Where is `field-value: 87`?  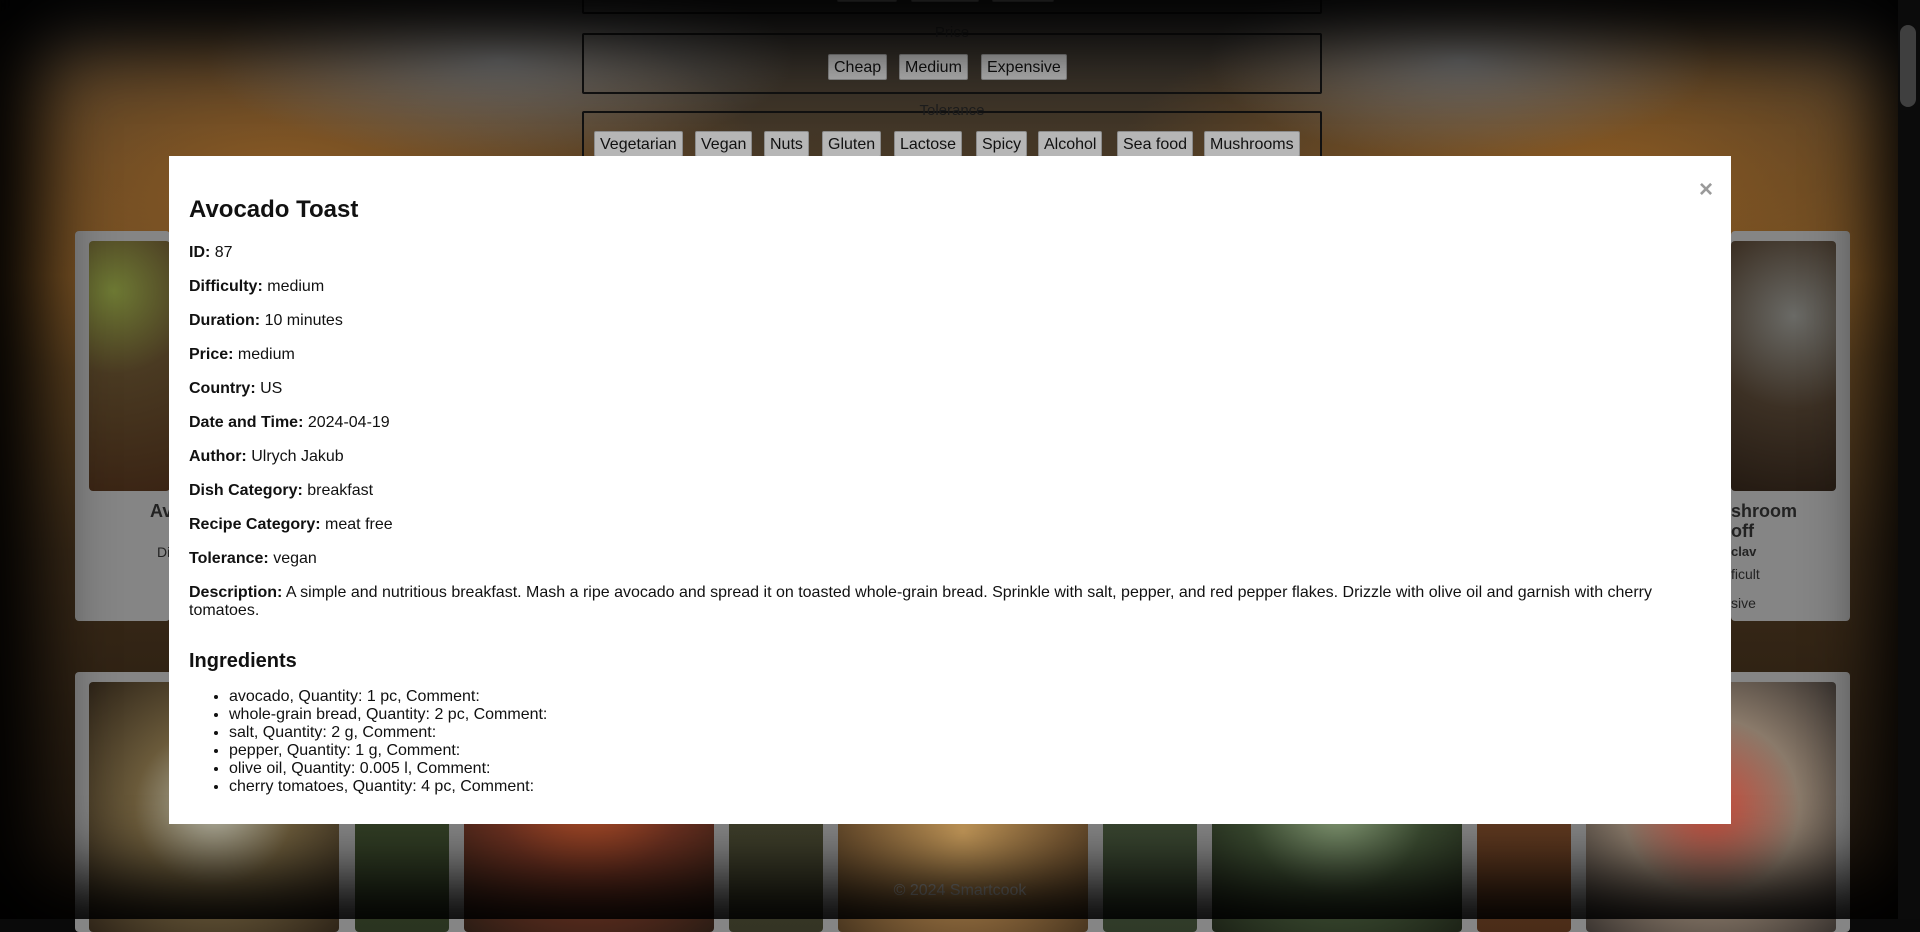
field-value: 87 is located at coordinates (223, 252).